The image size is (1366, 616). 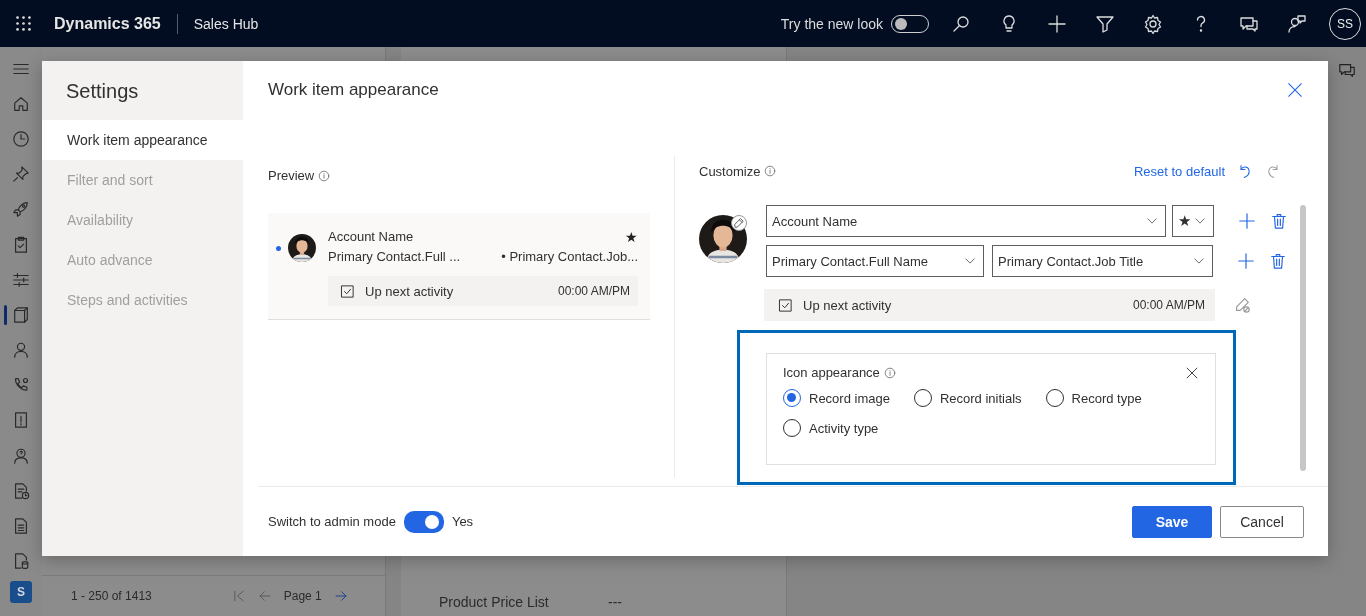 I want to click on filter-icon, so click(x=1105, y=23).